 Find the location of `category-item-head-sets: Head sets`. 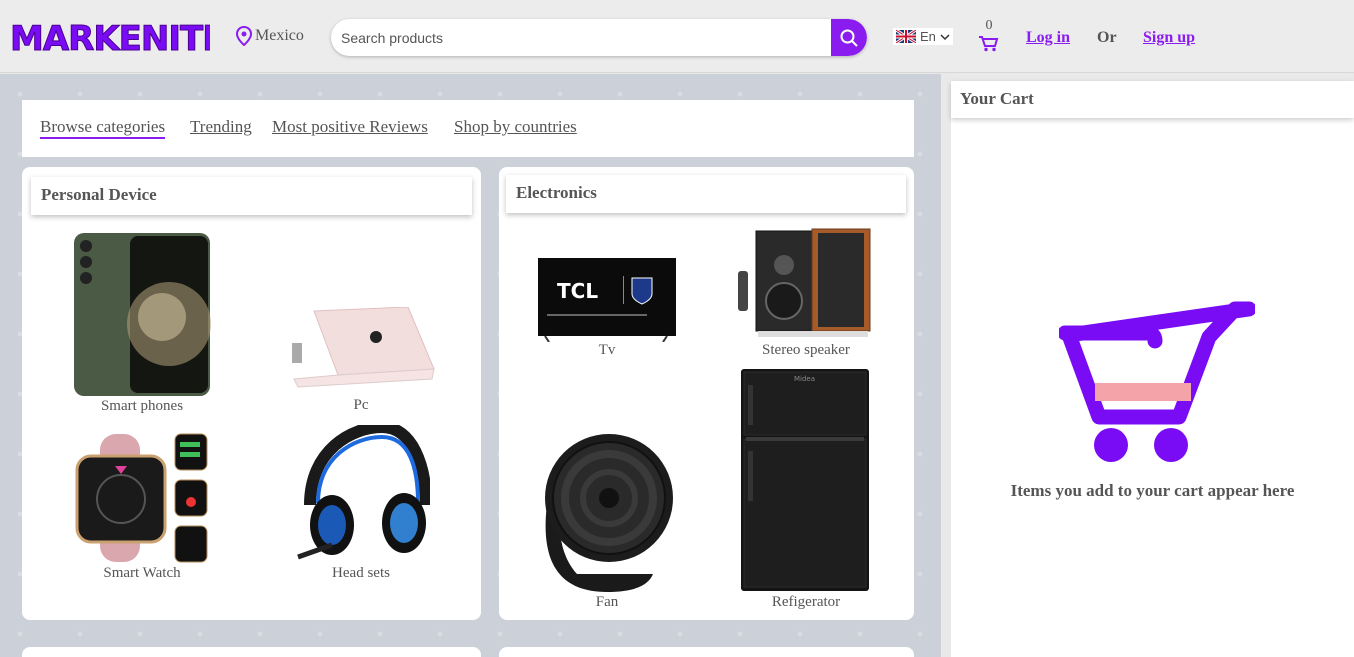

category-item-head-sets: Head sets is located at coordinates (362, 501).